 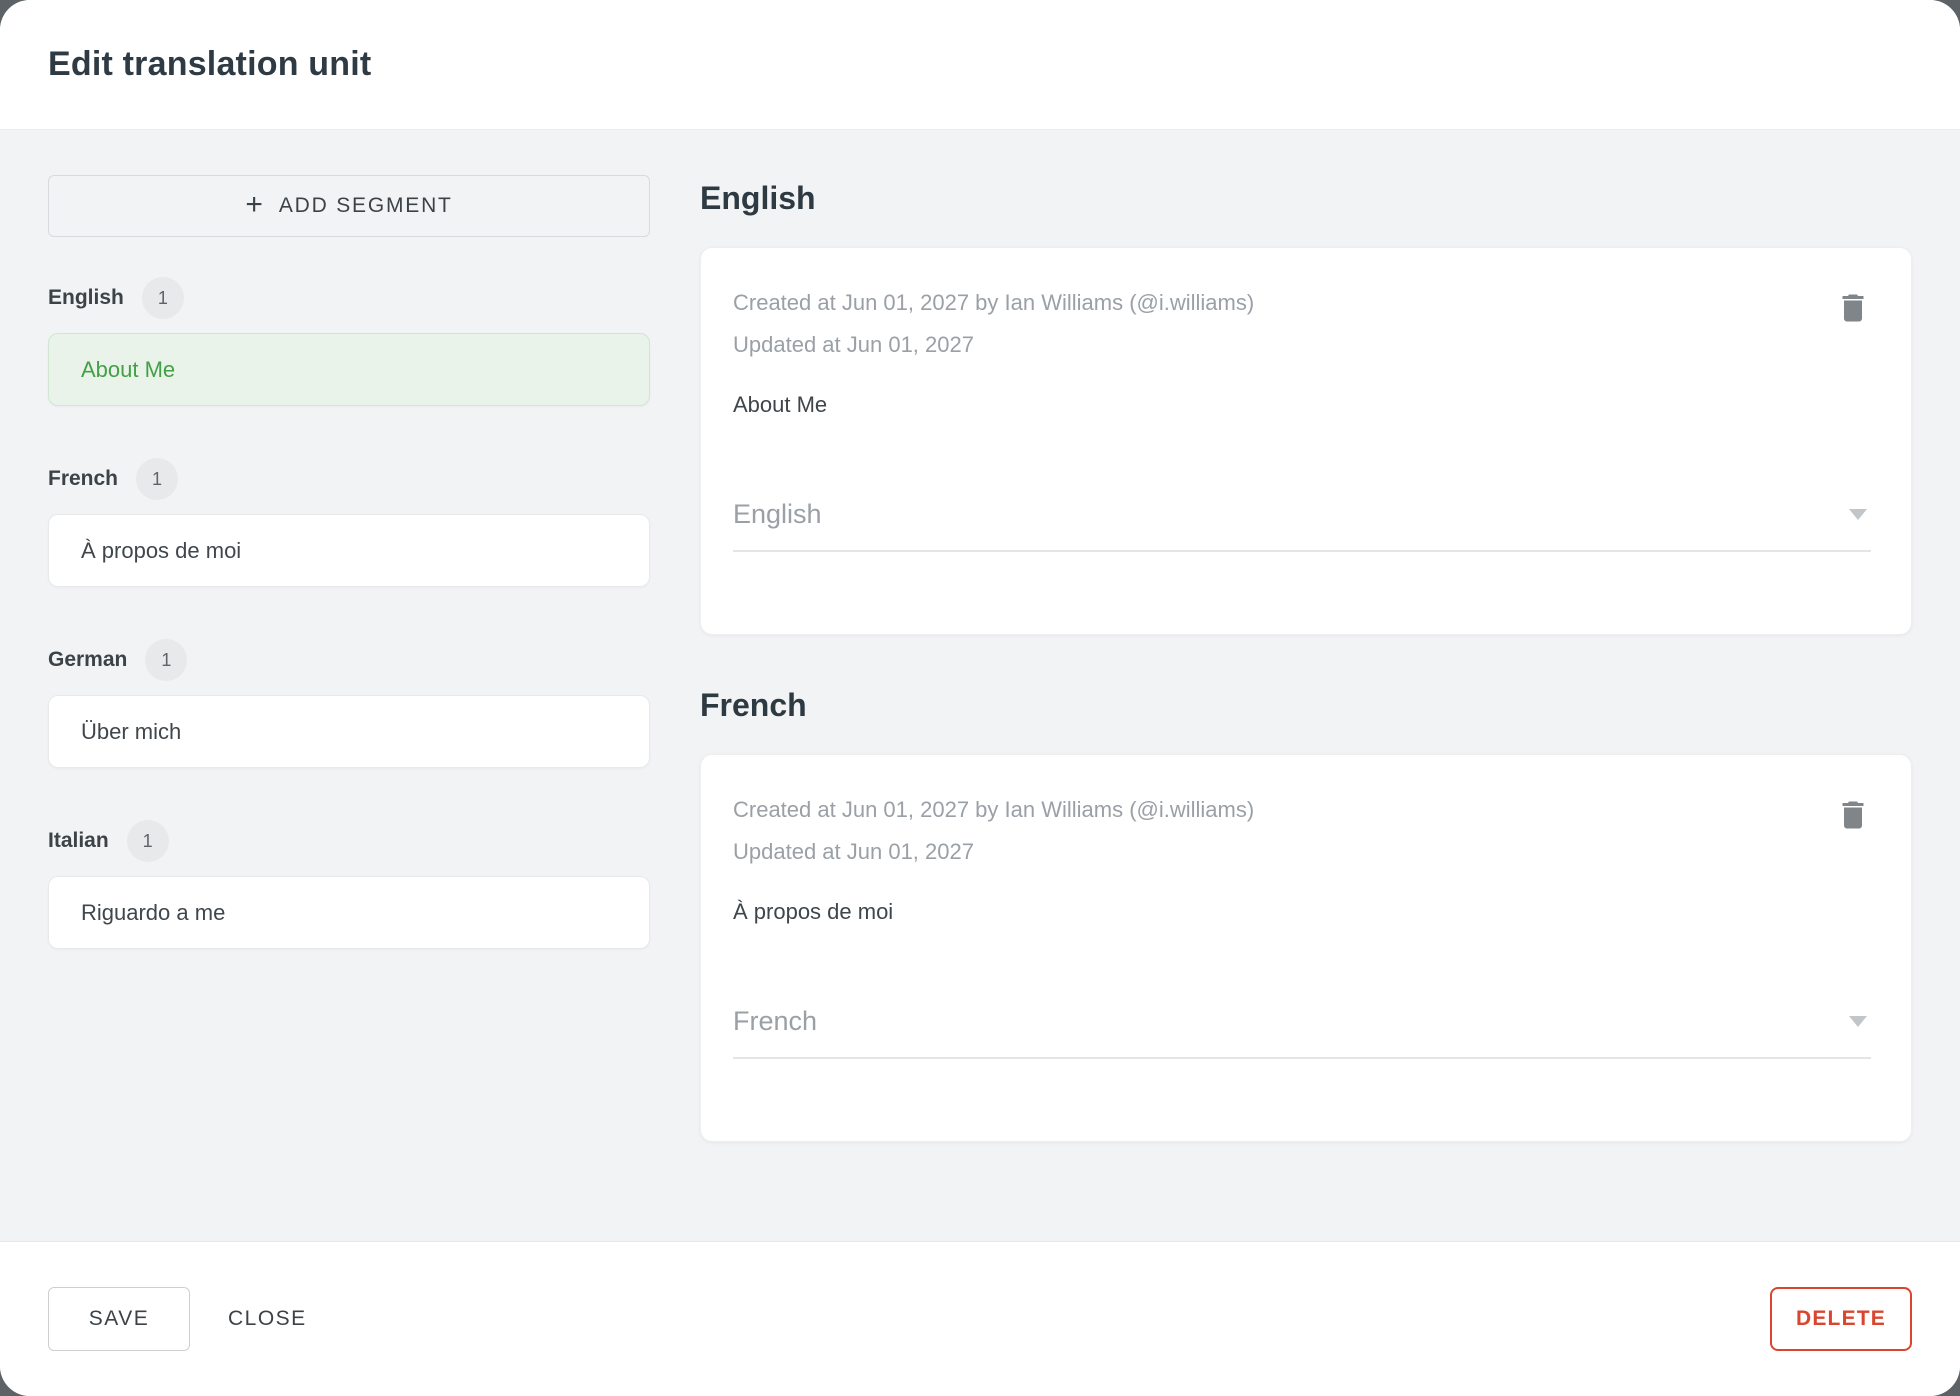 I want to click on language-group-english: English 1 About Me, so click(x=349, y=341).